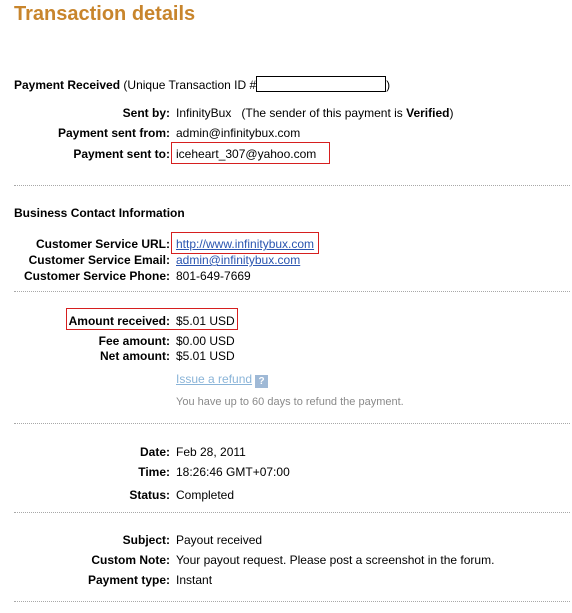 The height and width of the screenshot is (613, 572). Describe the element at coordinates (428, 113) in the screenshot. I see `sender-verified-status: Verified` at that location.